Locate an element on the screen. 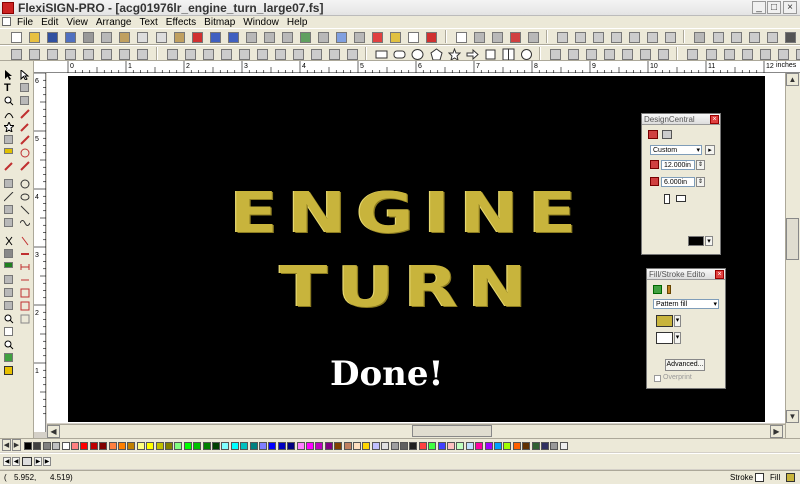  arrange-icon is located at coordinates (171, 53).